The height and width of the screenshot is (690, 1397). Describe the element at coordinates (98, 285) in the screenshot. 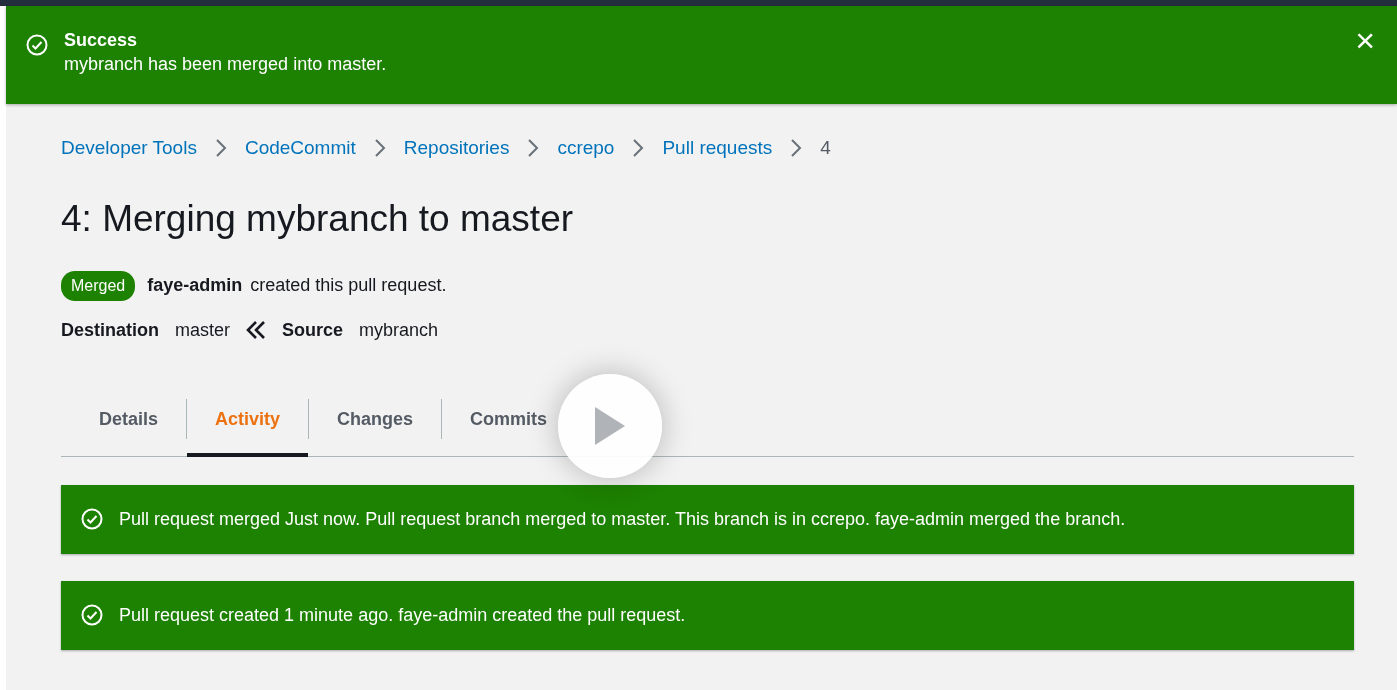

I see `status-badge: Merged` at that location.